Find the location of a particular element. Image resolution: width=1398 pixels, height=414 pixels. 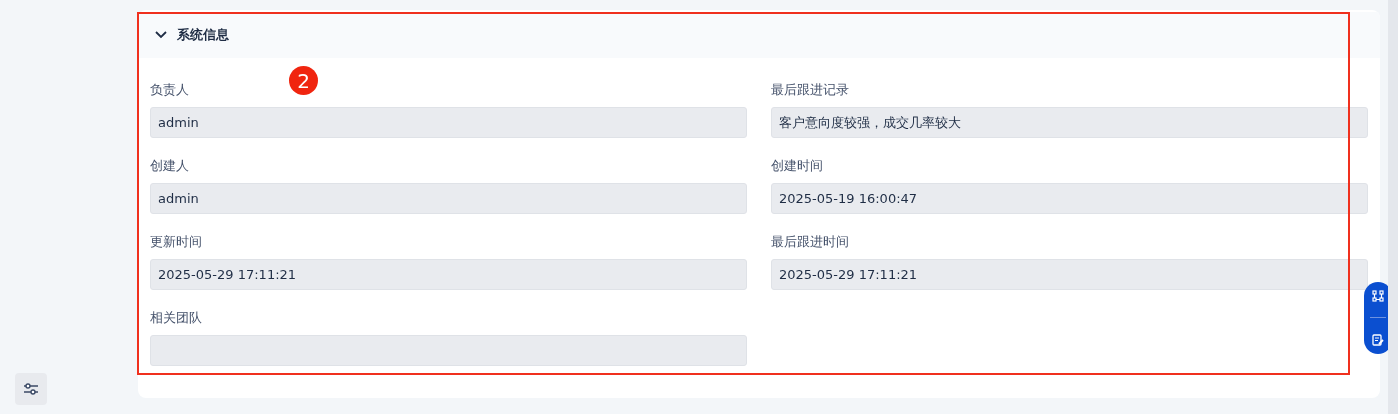

input-field: 客户意向度较强，成交几率较大 is located at coordinates (1069, 122).